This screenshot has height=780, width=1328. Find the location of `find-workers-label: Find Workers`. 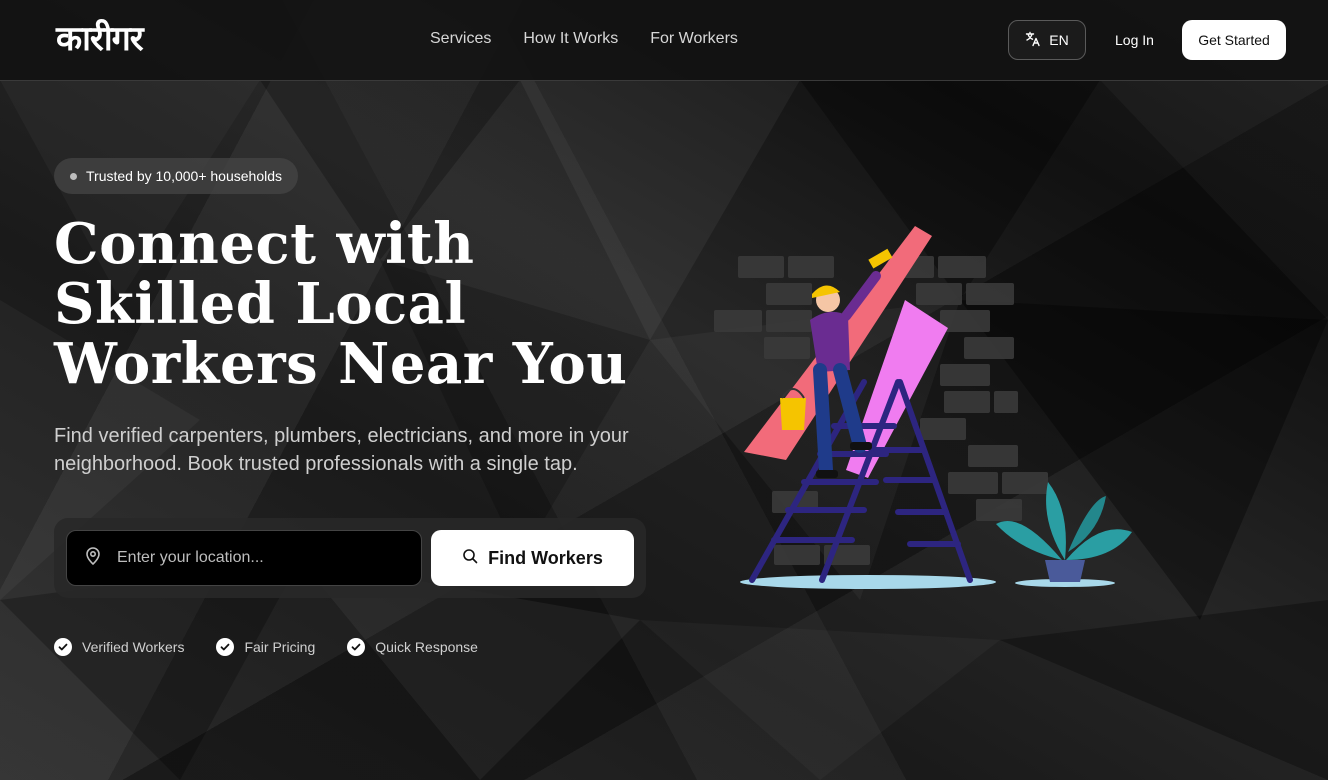

find-workers-label: Find Workers is located at coordinates (545, 557).